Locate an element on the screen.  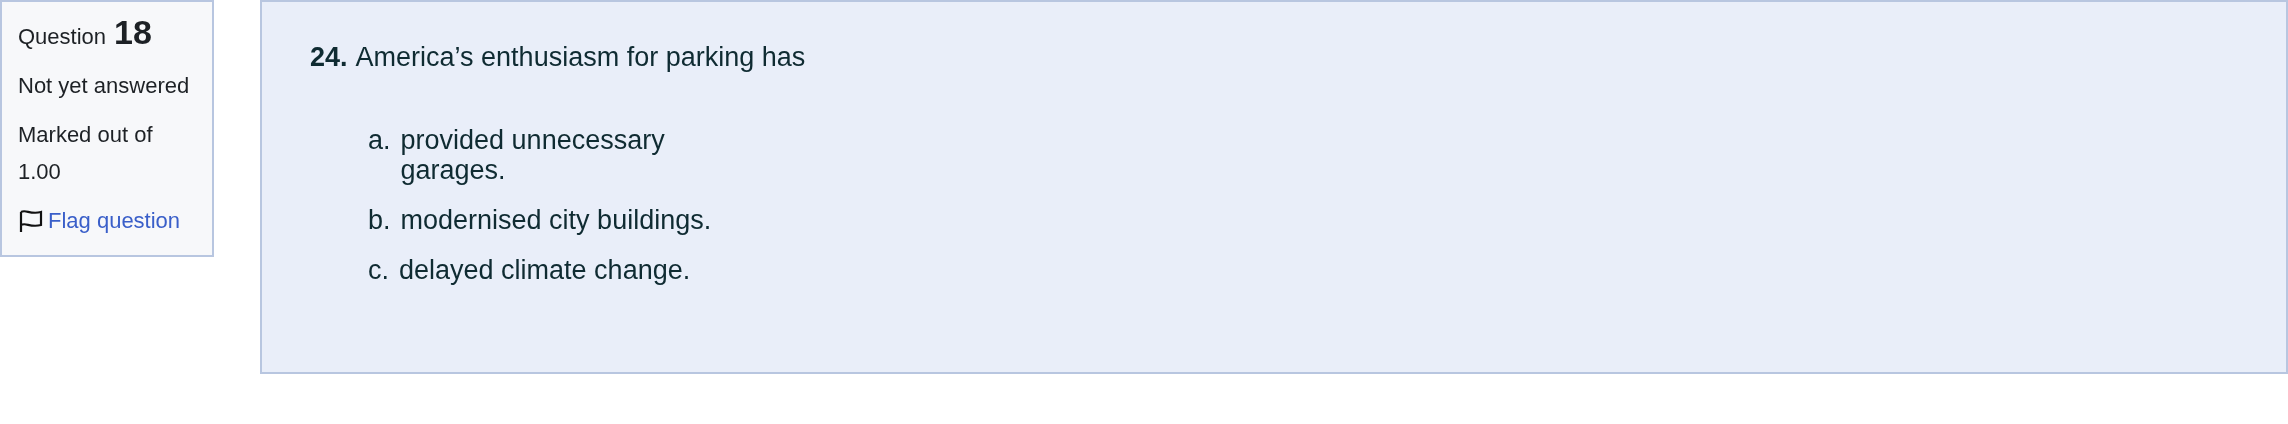
question-label: Question is located at coordinates (62, 37).